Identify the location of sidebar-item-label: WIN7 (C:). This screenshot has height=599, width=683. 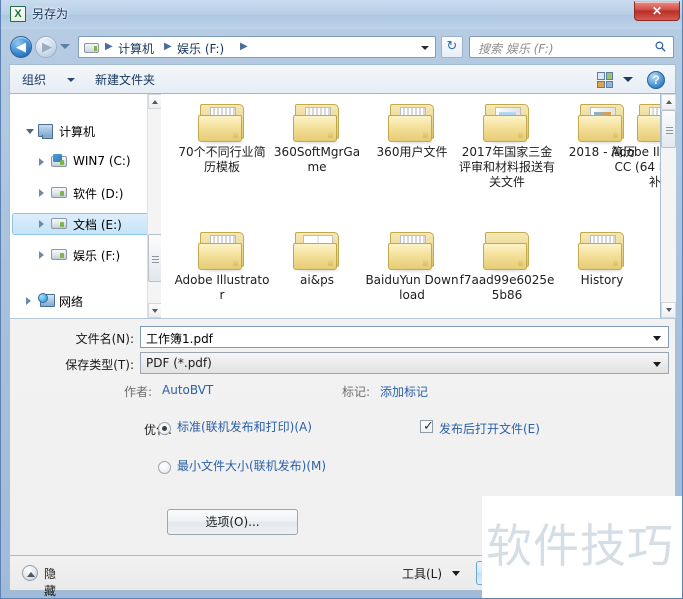
(102, 161).